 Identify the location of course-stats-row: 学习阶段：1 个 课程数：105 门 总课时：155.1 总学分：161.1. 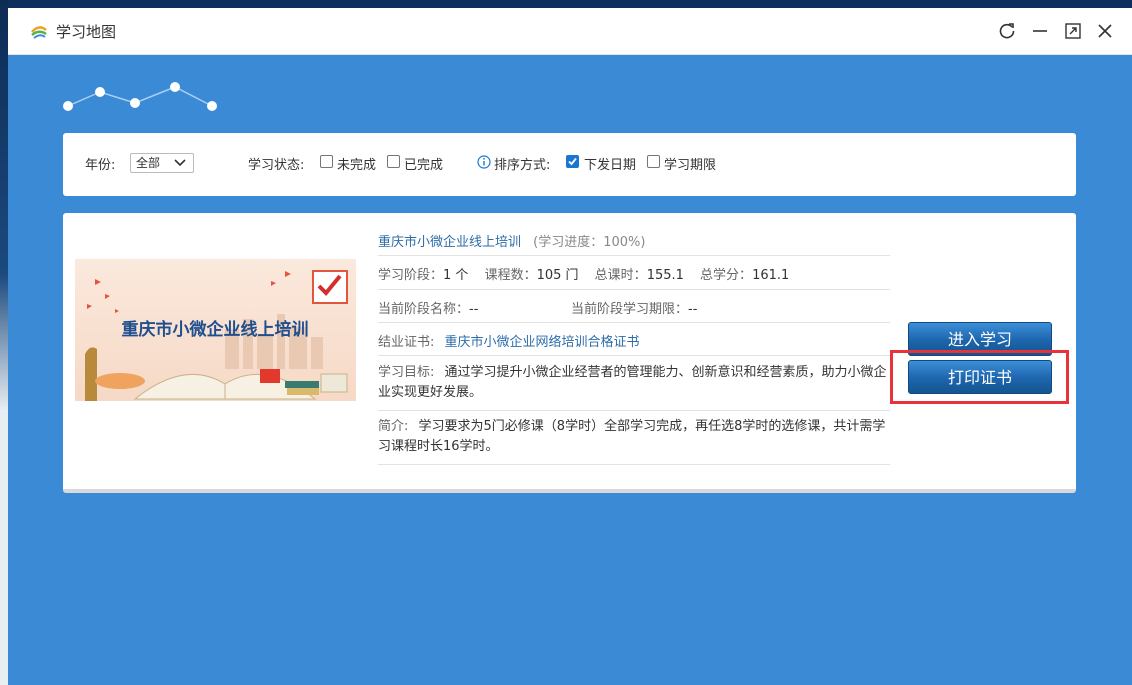
(634, 273).